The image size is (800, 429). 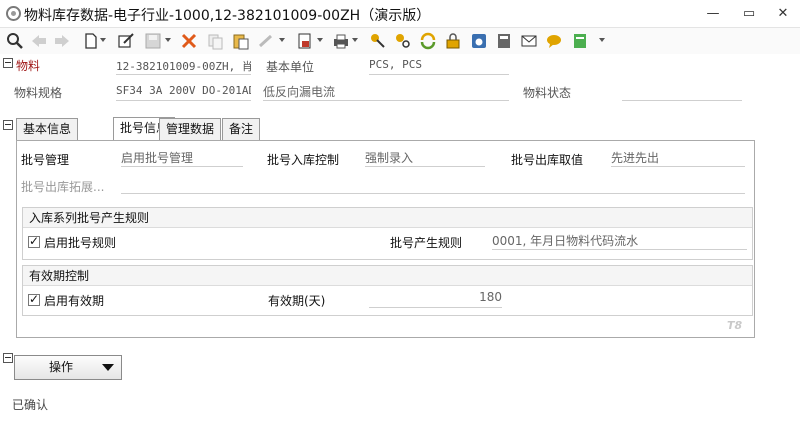 I want to click on window-title: 物料库存数据-电子行业-1000,12-382101009-00ZH（演示版）, so click(x=227, y=16).